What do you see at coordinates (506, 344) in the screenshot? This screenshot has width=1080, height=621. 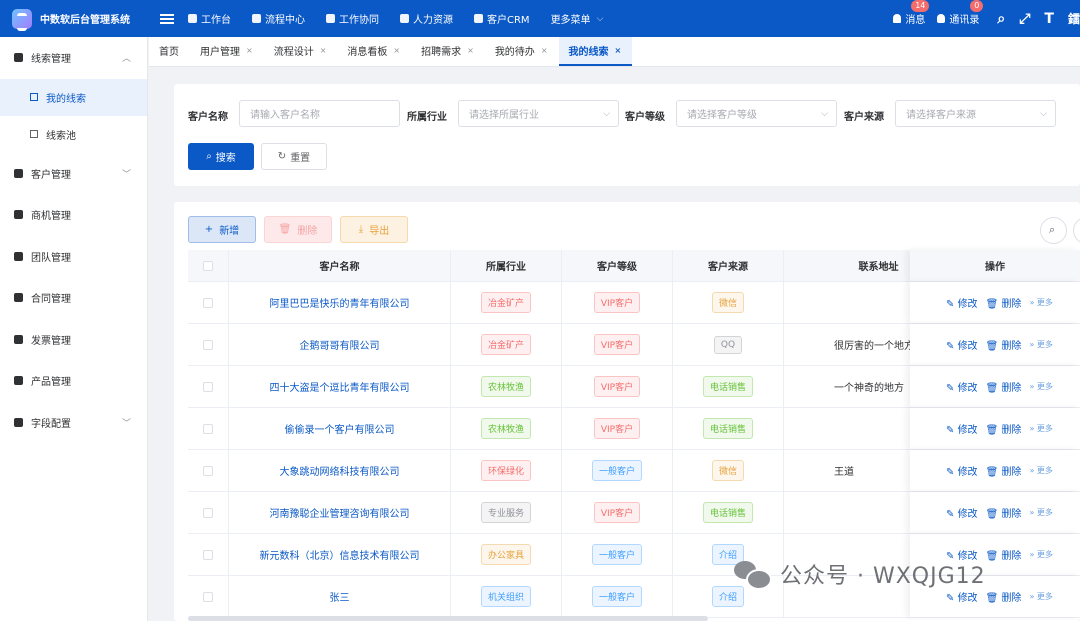 I see `cell-industry: 冶金矿产` at bounding box center [506, 344].